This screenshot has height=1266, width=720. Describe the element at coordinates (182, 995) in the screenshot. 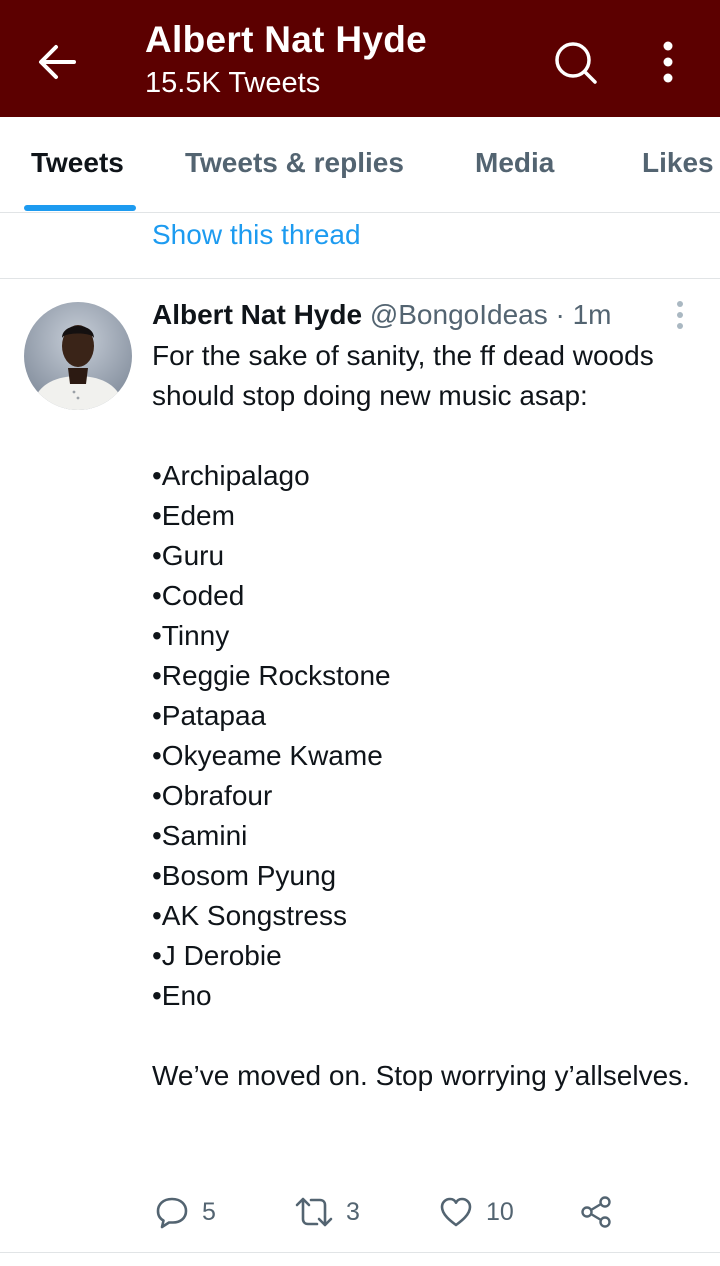

I see `list-item: •Eno` at that location.